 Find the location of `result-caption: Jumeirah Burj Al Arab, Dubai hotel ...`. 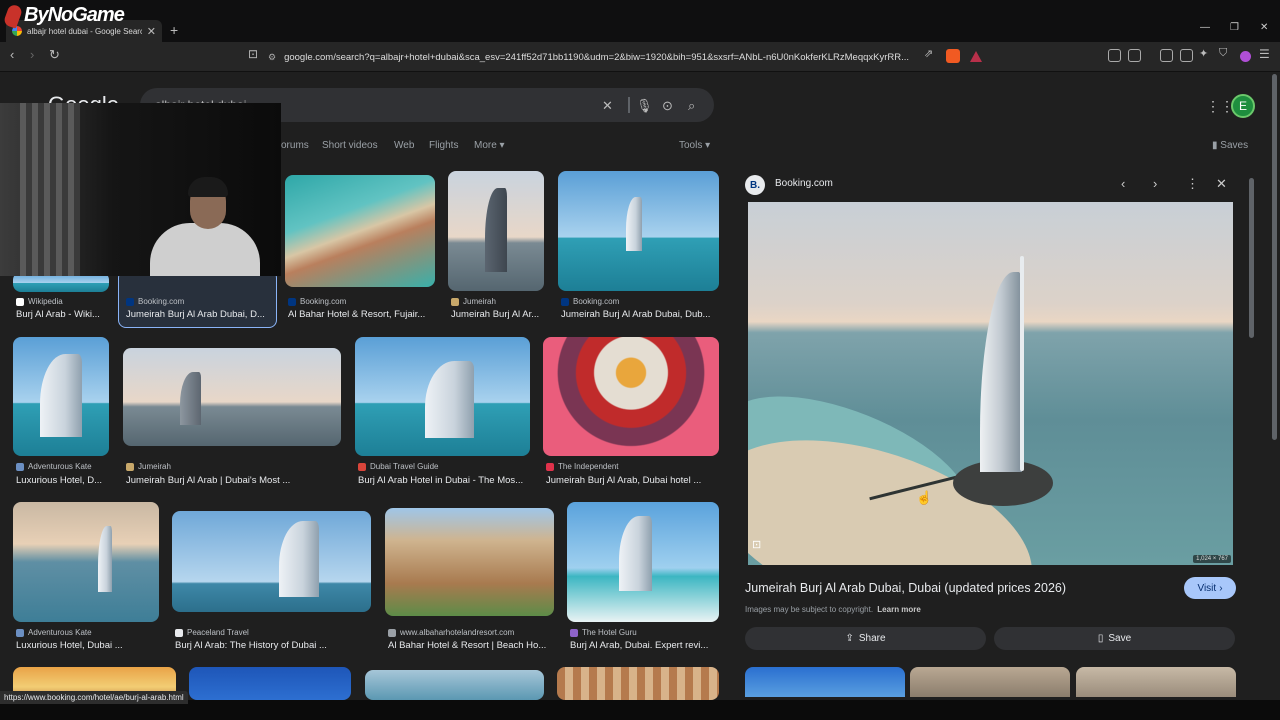

result-caption: Jumeirah Burj Al Arab, Dubai hotel ... is located at coordinates (632, 480).